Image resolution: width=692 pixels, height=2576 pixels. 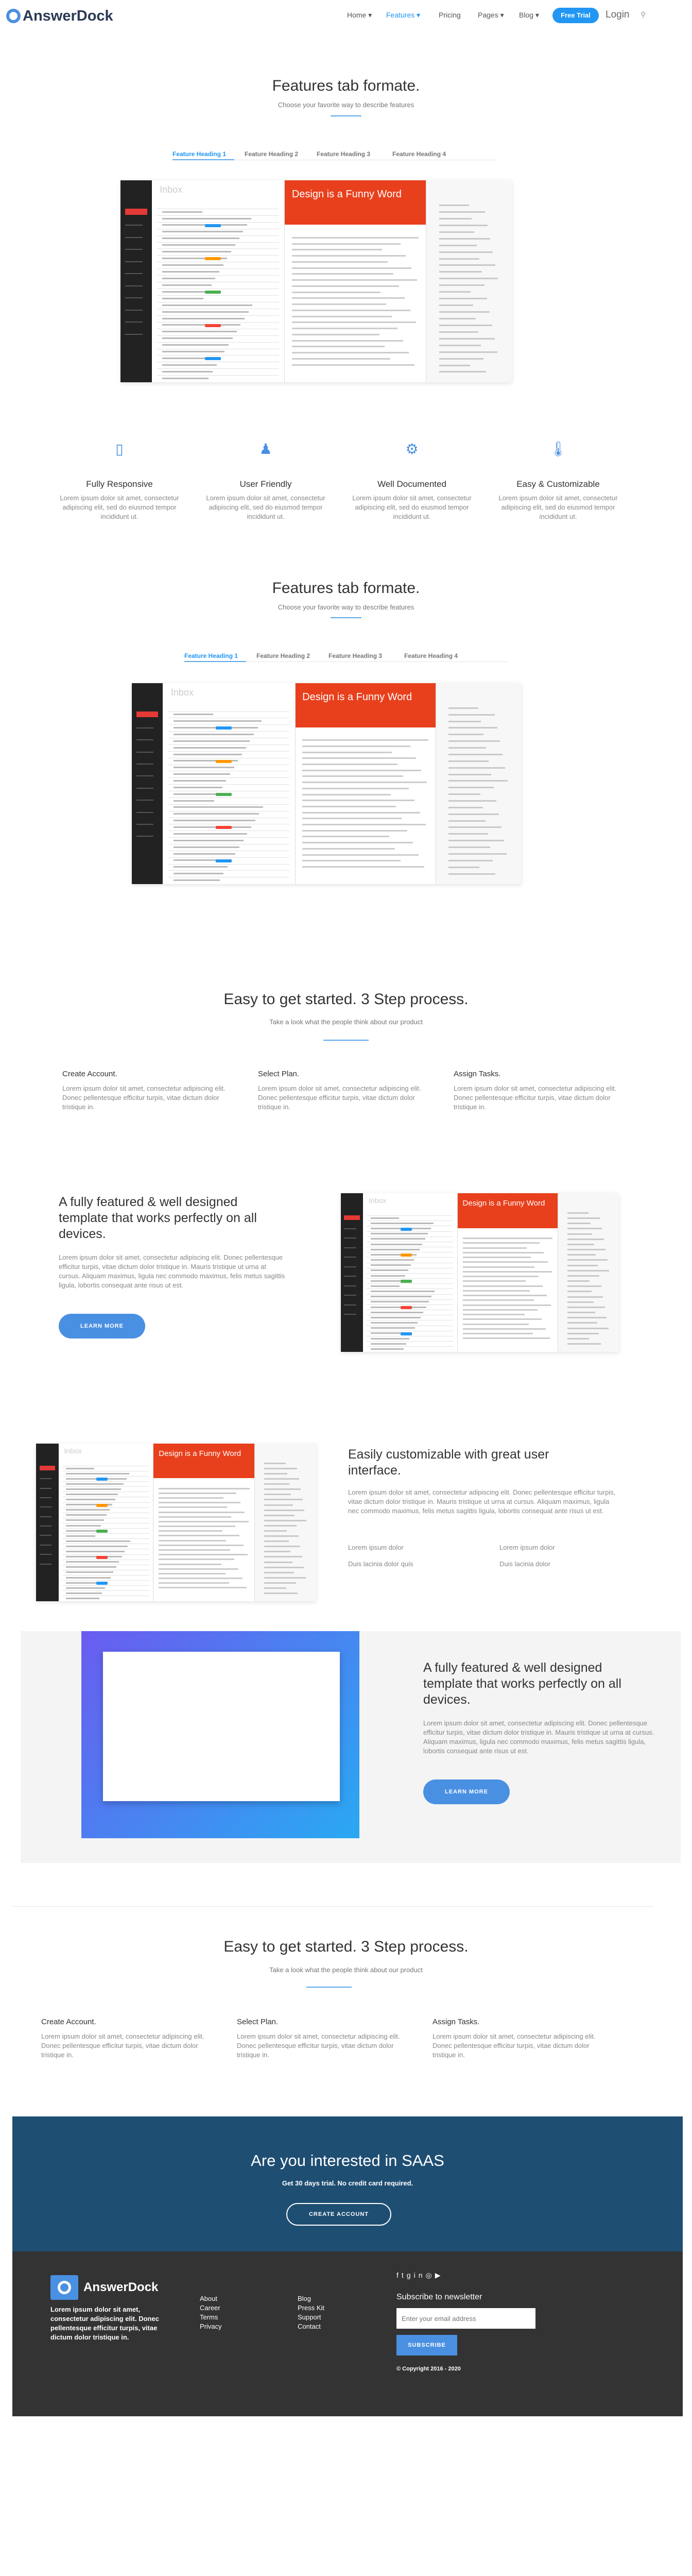 What do you see at coordinates (430, 2275) in the screenshot?
I see `rss-icon: ◎` at bounding box center [430, 2275].